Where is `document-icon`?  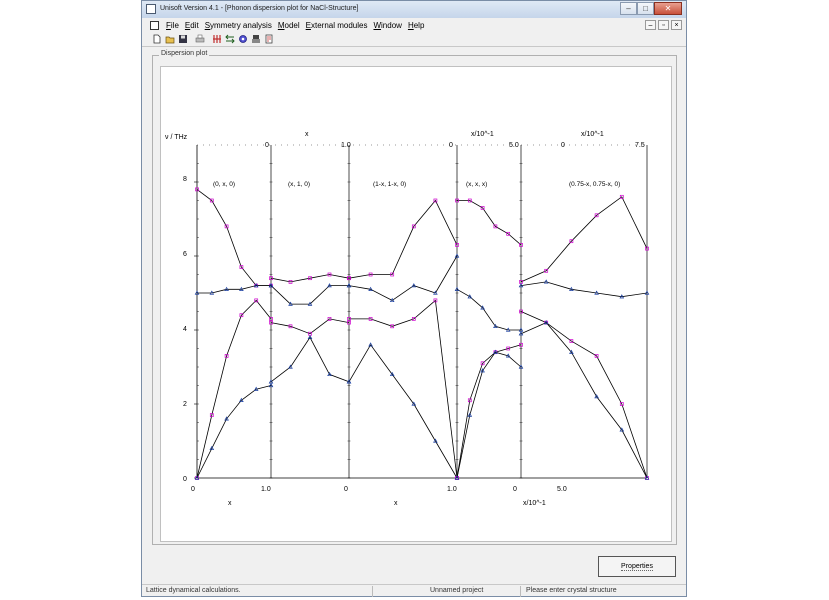
document-icon is located at coordinates (154, 25).